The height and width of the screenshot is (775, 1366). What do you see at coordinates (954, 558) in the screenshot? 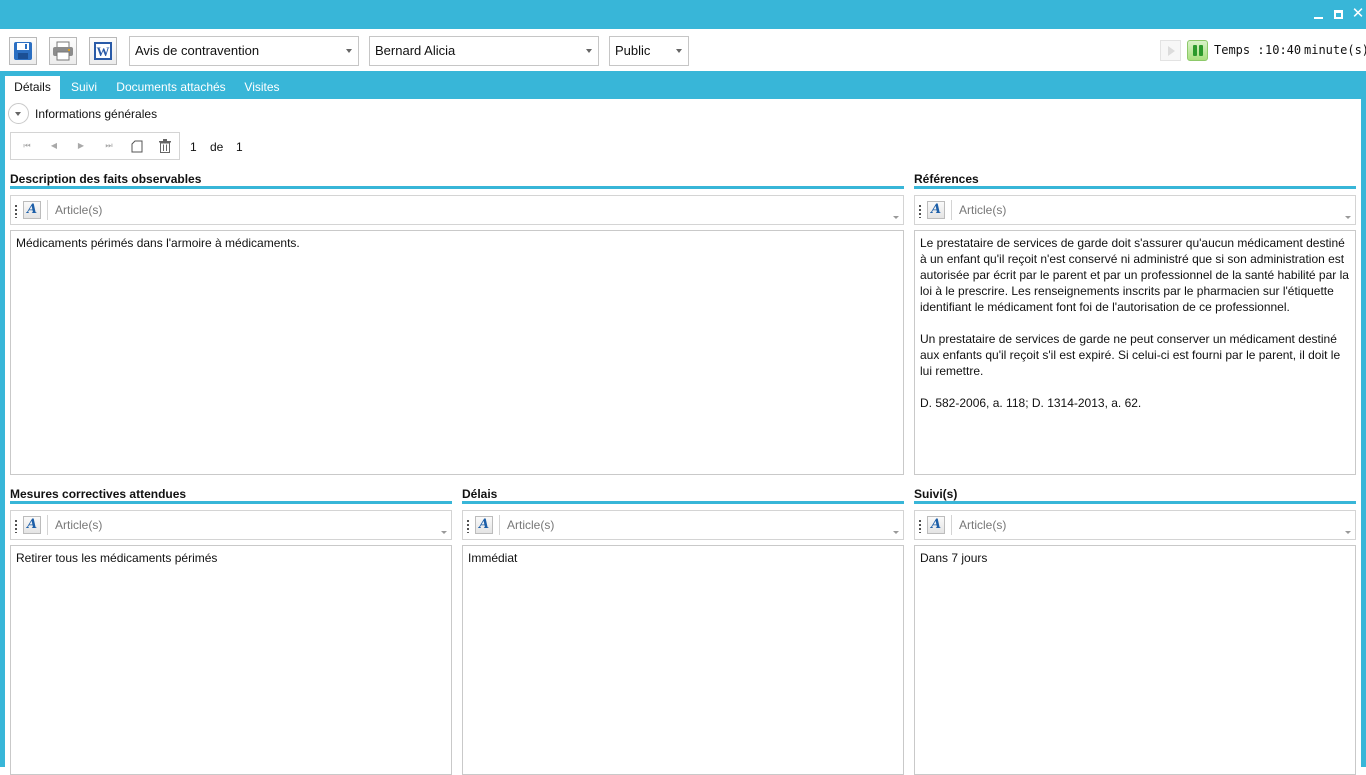
I see `followups-text: Dans 7 jours` at bounding box center [954, 558].